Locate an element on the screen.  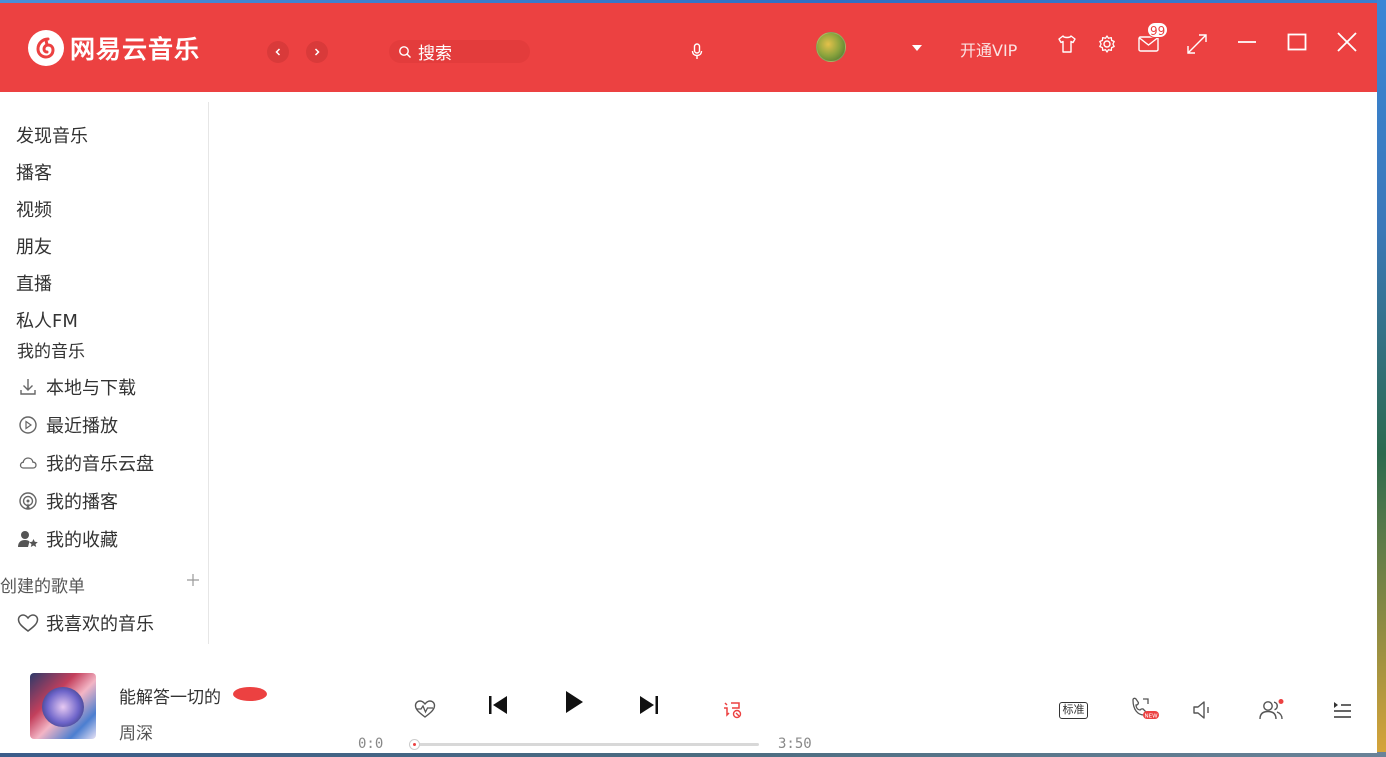
sidebar-item-cloud-disk: 我的音乐云盘 is located at coordinates (85, 463).